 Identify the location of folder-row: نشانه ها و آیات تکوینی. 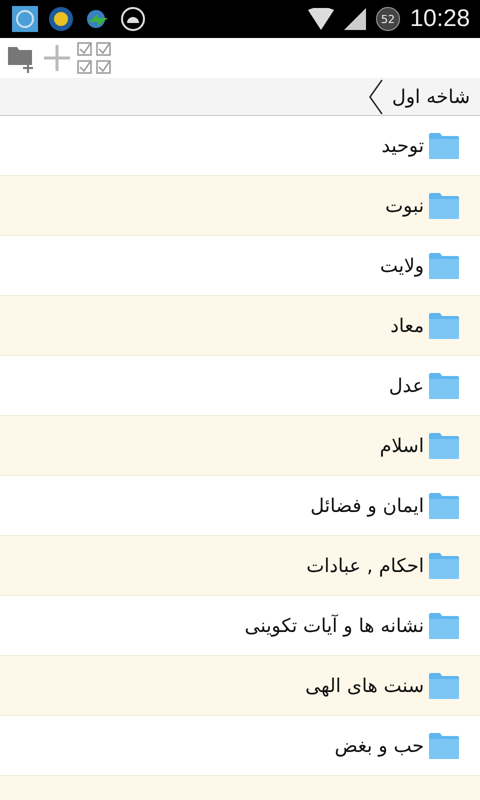
(240, 626).